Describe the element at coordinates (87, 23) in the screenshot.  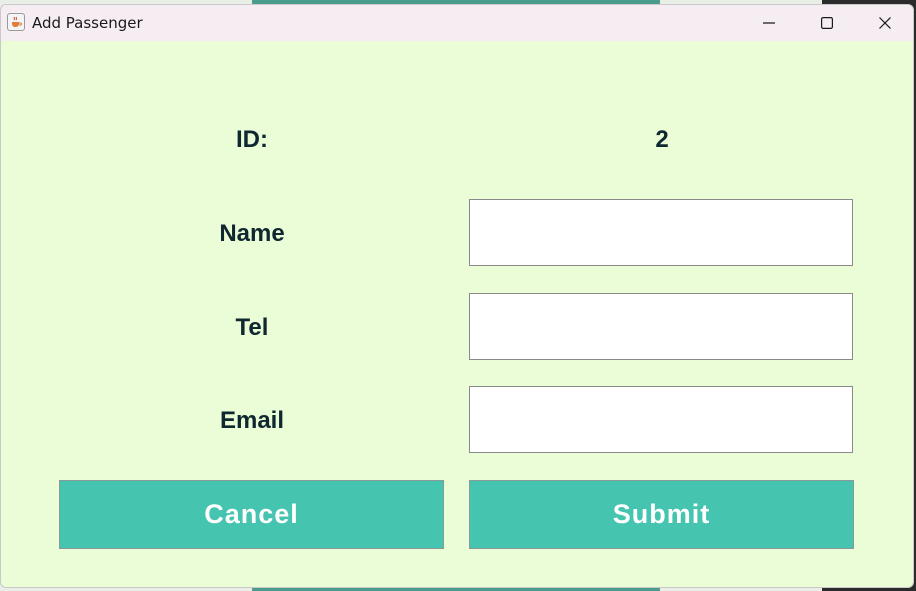
I see `window-title: Add Passenger` at that location.